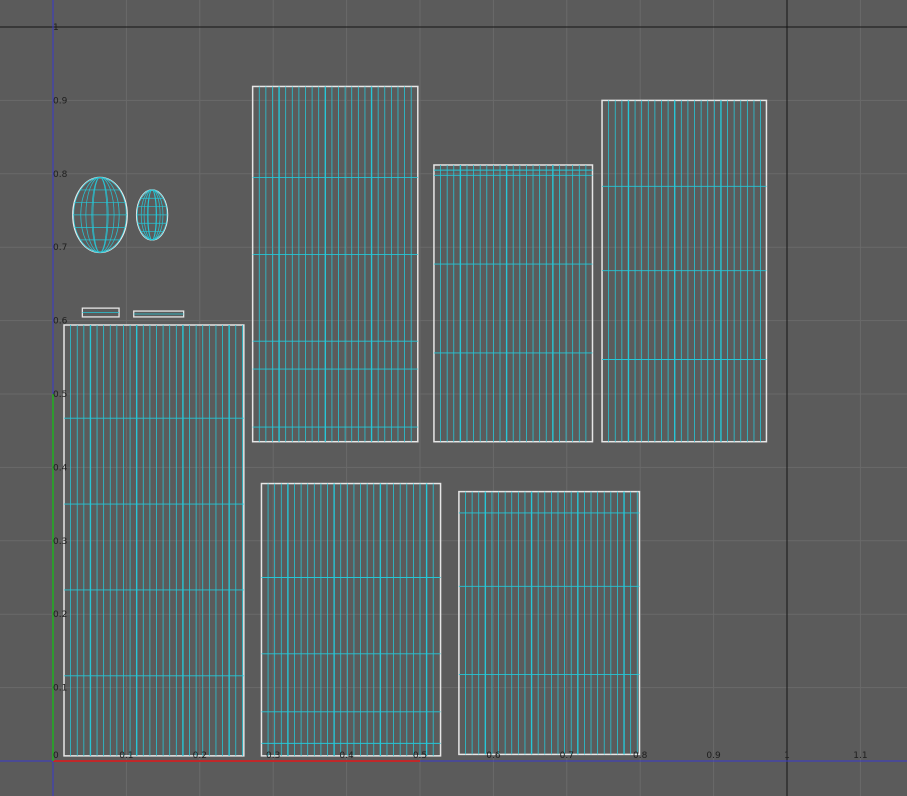 The image size is (907, 796). Describe the element at coordinates (787, 756) in the screenshot. I see `u-tick-label: 1` at that location.